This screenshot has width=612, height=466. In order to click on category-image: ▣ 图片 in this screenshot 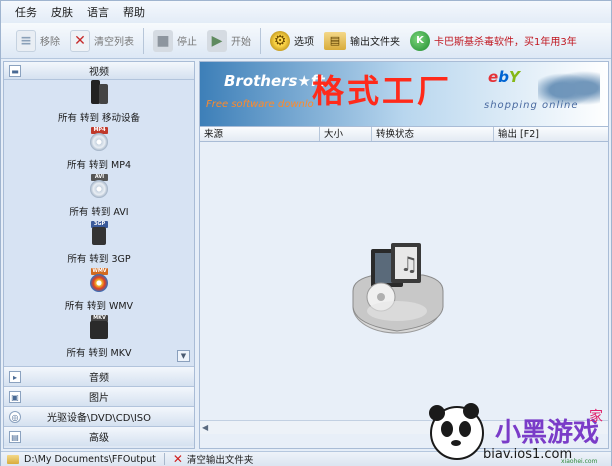, I will do `click(99, 396)`.